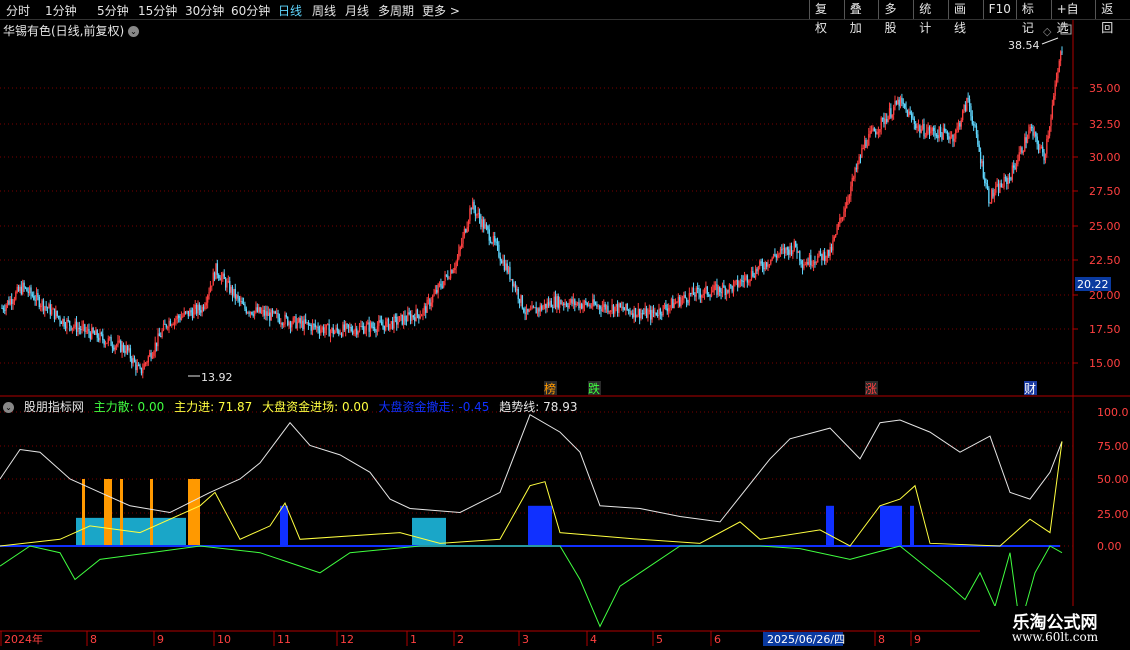  What do you see at coordinates (210, 377) in the screenshot?
I see `low-price-annotation: 13.92` at bounding box center [210, 377].